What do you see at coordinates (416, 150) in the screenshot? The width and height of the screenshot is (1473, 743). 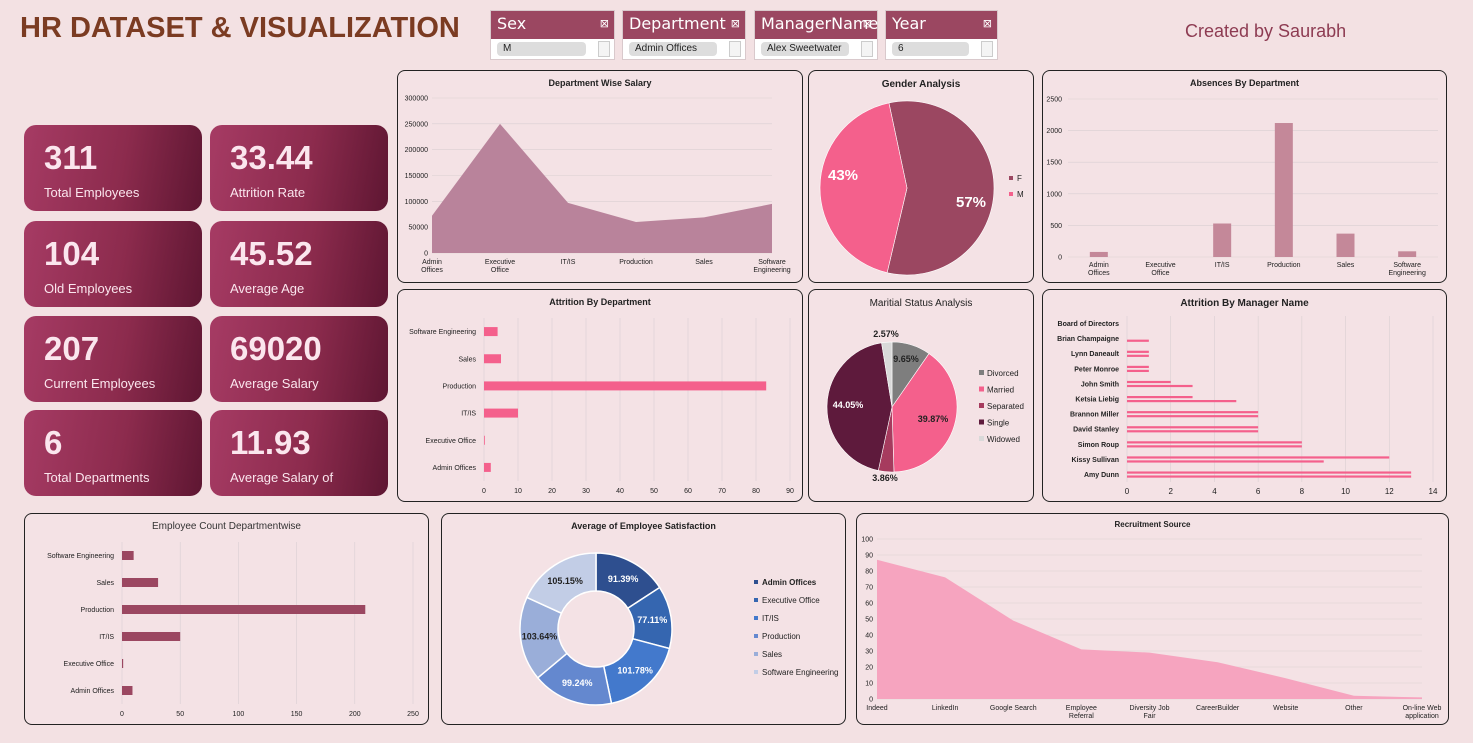 I see `y-tick-label: 200000` at bounding box center [416, 150].